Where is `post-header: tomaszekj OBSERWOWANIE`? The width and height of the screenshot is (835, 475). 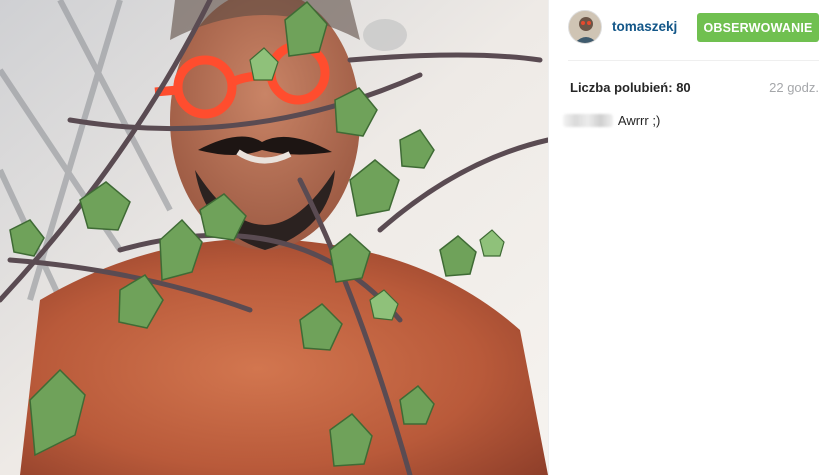 post-header: tomaszekj OBSERWOWANIE is located at coordinates (693, 29).